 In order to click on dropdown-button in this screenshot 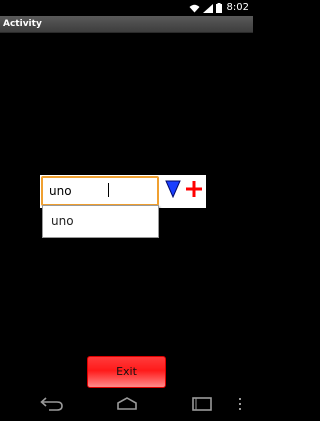, I will do `click(173, 191)`.